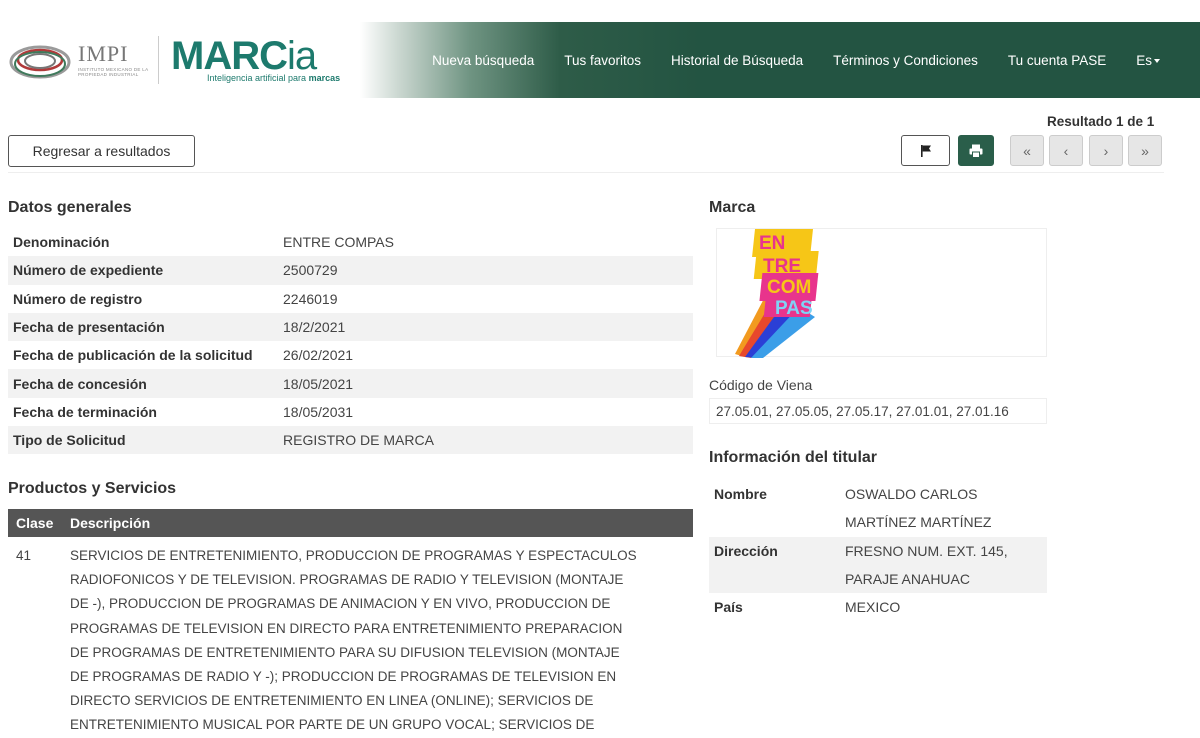 This screenshot has width=1200, height=738. Describe the element at coordinates (873, 607) in the screenshot. I see `row-value: MEXICO` at that location.